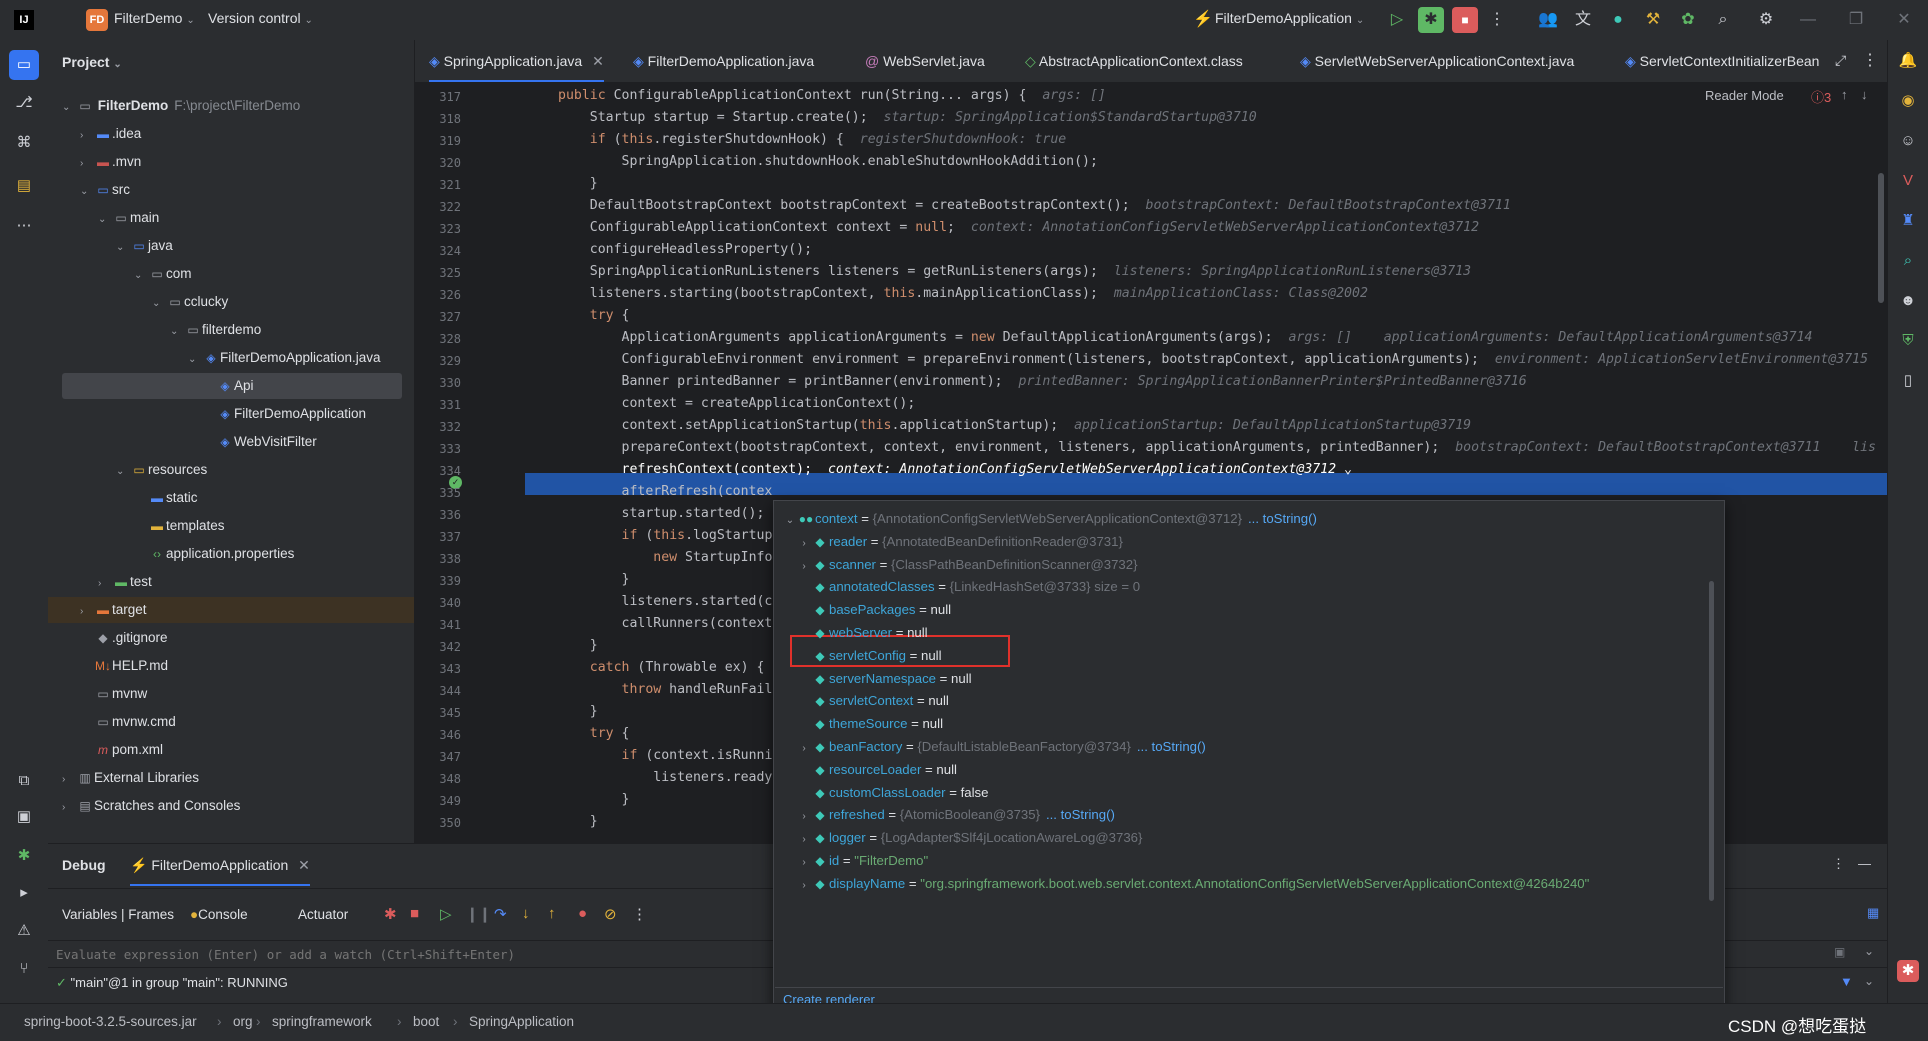 Image resolution: width=1928 pixels, height=1041 pixels. What do you see at coordinates (24, 20) in the screenshot?
I see `intellij-logo-icon: IJ` at bounding box center [24, 20].